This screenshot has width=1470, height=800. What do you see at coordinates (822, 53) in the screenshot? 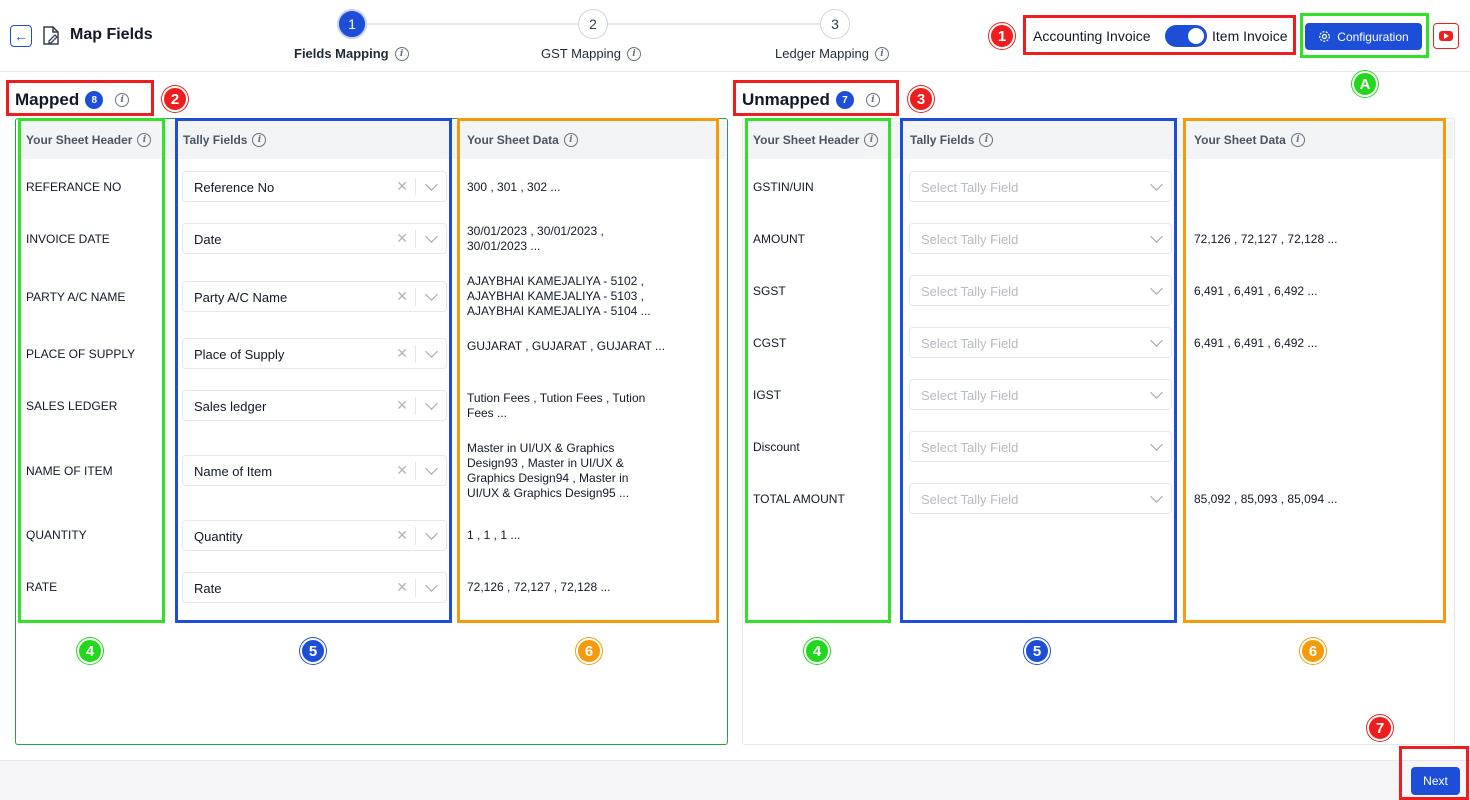
I see `step-3-text: Ledger Mapping` at bounding box center [822, 53].